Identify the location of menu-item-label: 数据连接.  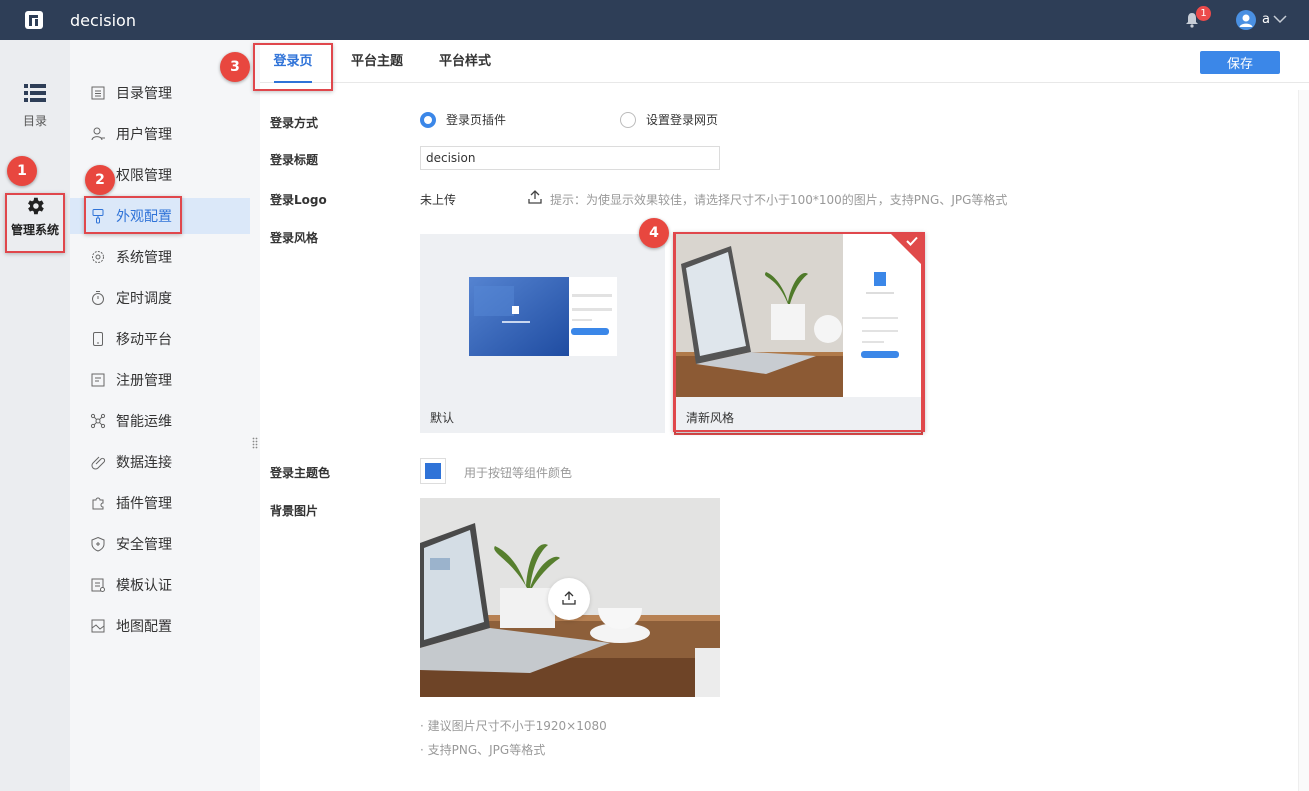
(144, 463).